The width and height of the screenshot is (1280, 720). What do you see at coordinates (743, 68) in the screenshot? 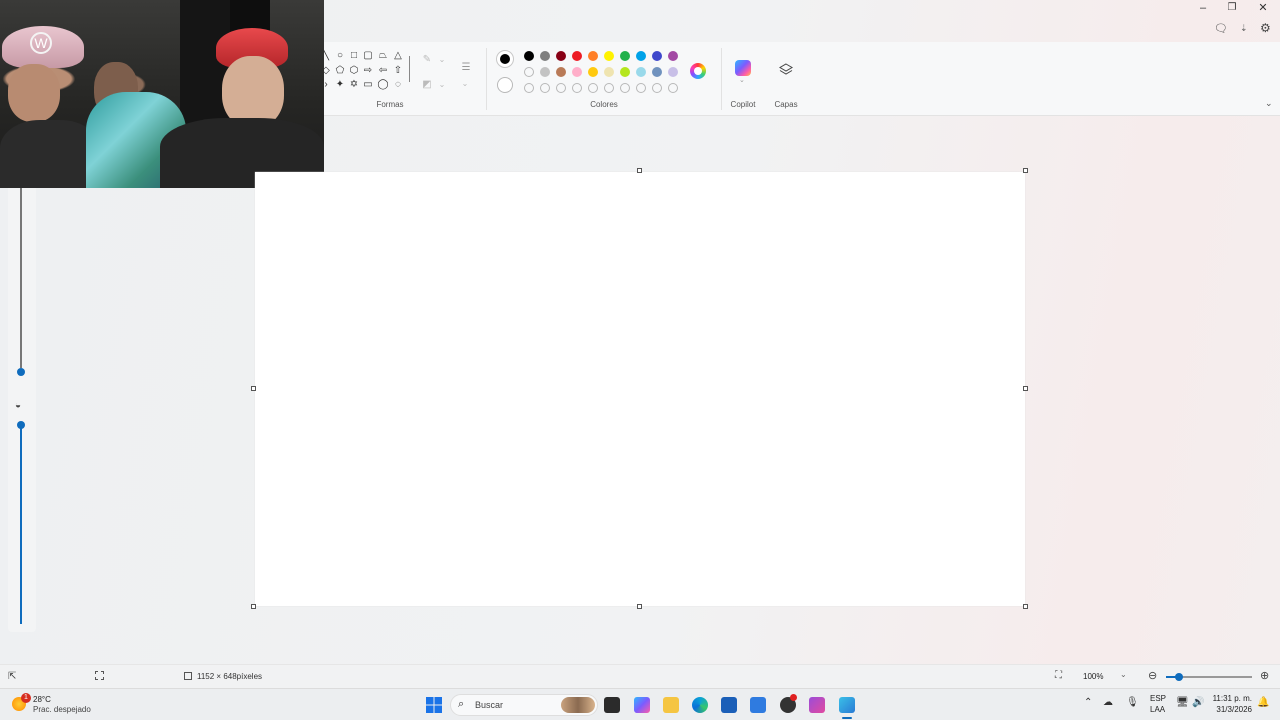
I see `copilot-icon` at bounding box center [743, 68].